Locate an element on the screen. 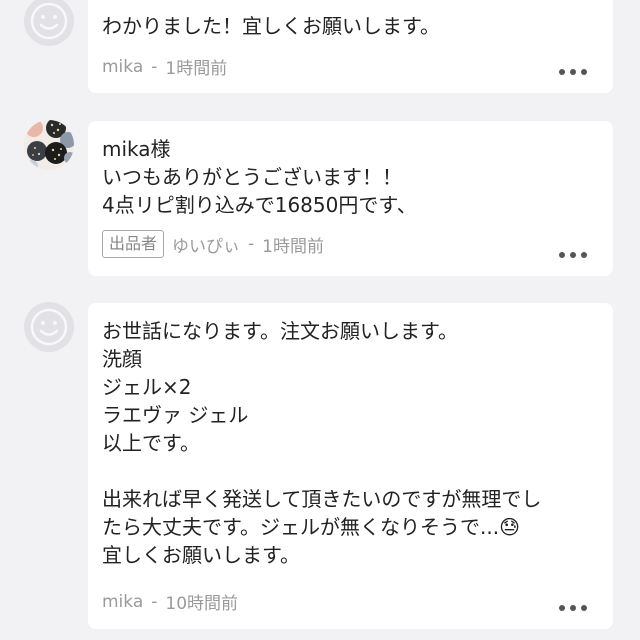  comment-text: mika様 いつもありがとうございます！！ 4点リピ割り込みで16850円です、 is located at coordinates (259, 177).